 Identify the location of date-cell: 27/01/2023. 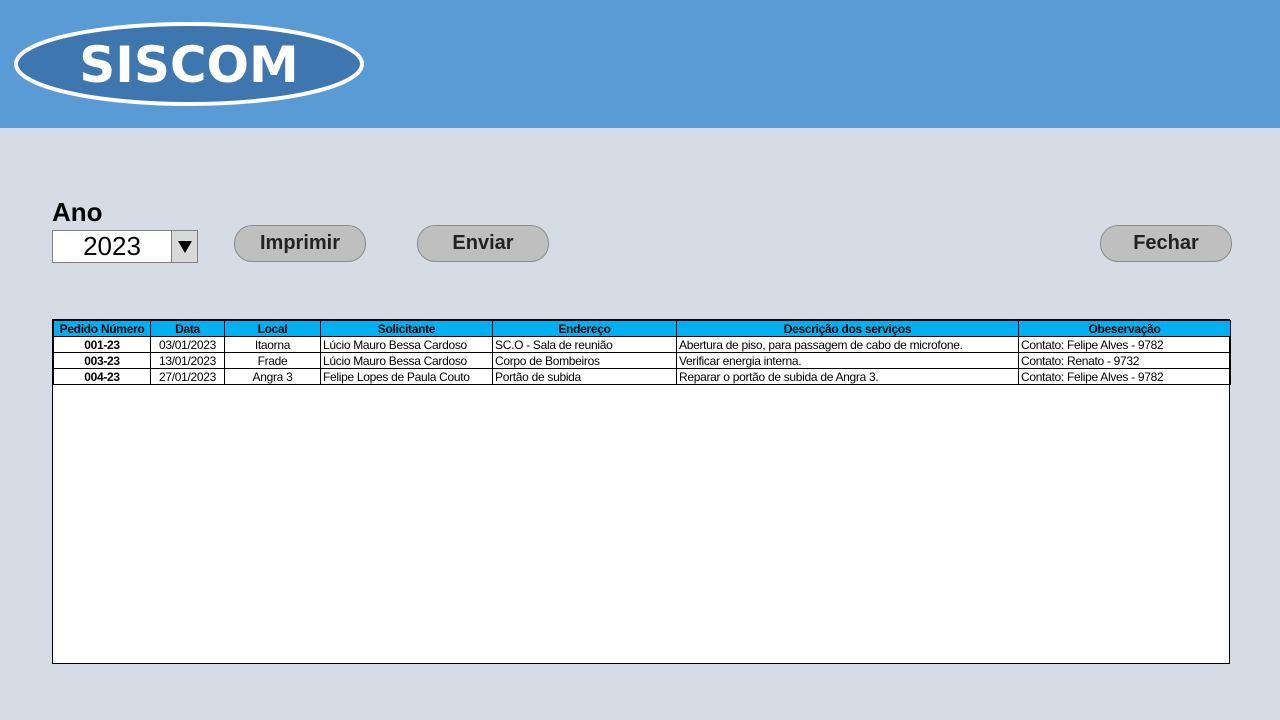
(187, 376).